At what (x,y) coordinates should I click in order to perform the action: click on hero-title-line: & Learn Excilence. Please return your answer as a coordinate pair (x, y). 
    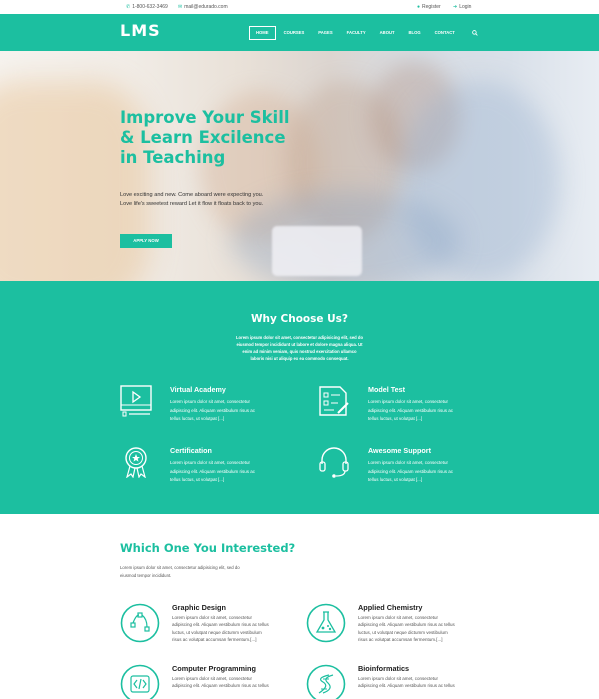
    Looking at the image, I should click on (203, 137).